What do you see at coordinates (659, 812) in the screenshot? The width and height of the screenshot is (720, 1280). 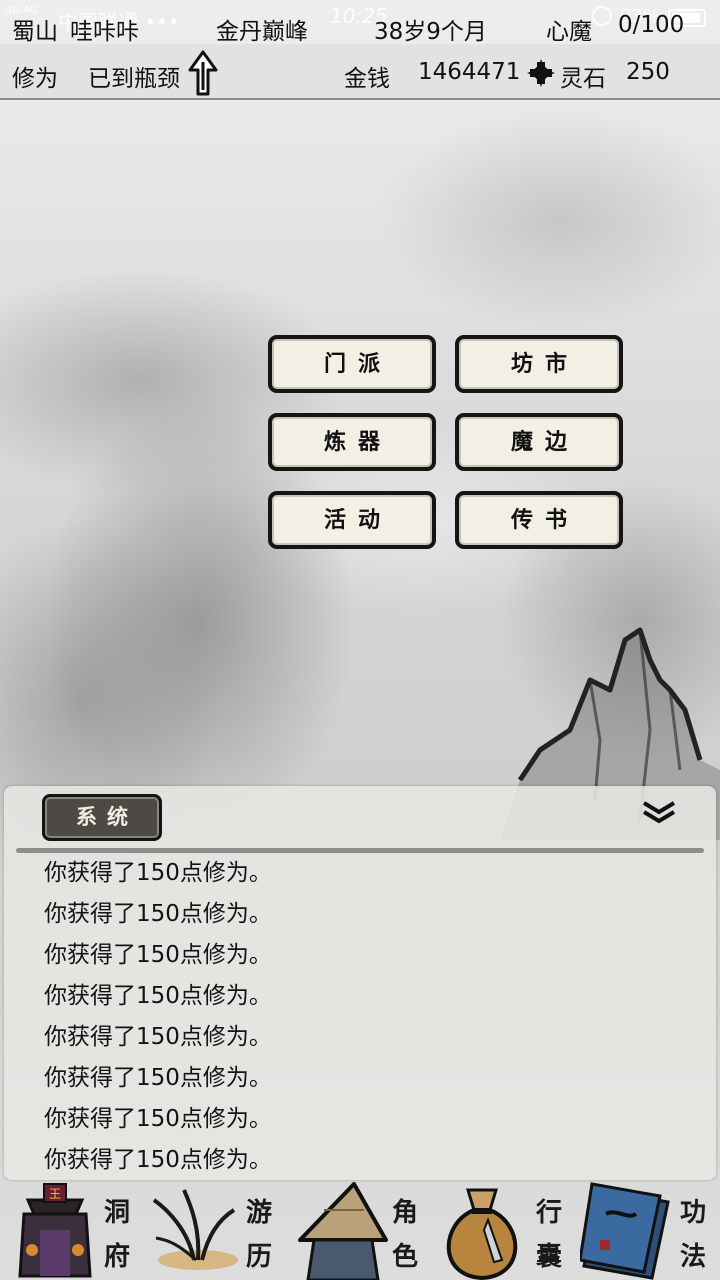 I see `collapse-chevron-icon` at bounding box center [659, 812].